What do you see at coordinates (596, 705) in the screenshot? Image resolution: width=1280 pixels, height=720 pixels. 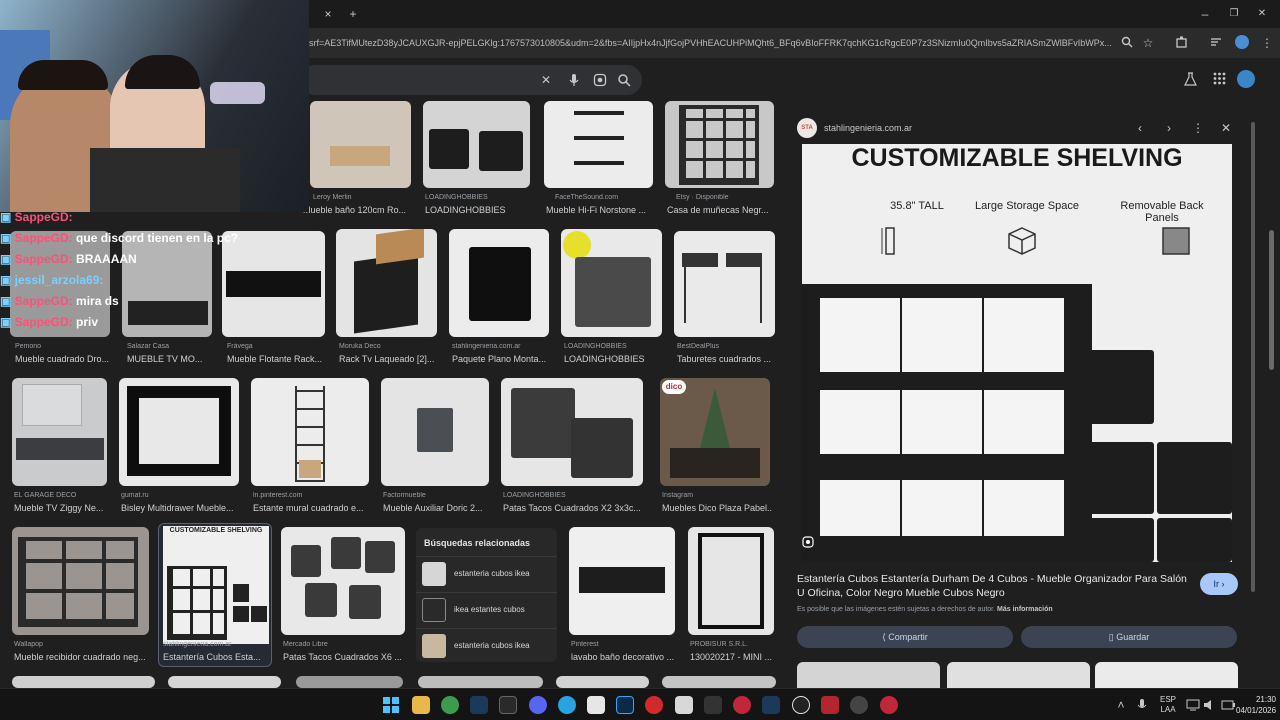 I see `capcut-icon` at bounding box center [596, 705].